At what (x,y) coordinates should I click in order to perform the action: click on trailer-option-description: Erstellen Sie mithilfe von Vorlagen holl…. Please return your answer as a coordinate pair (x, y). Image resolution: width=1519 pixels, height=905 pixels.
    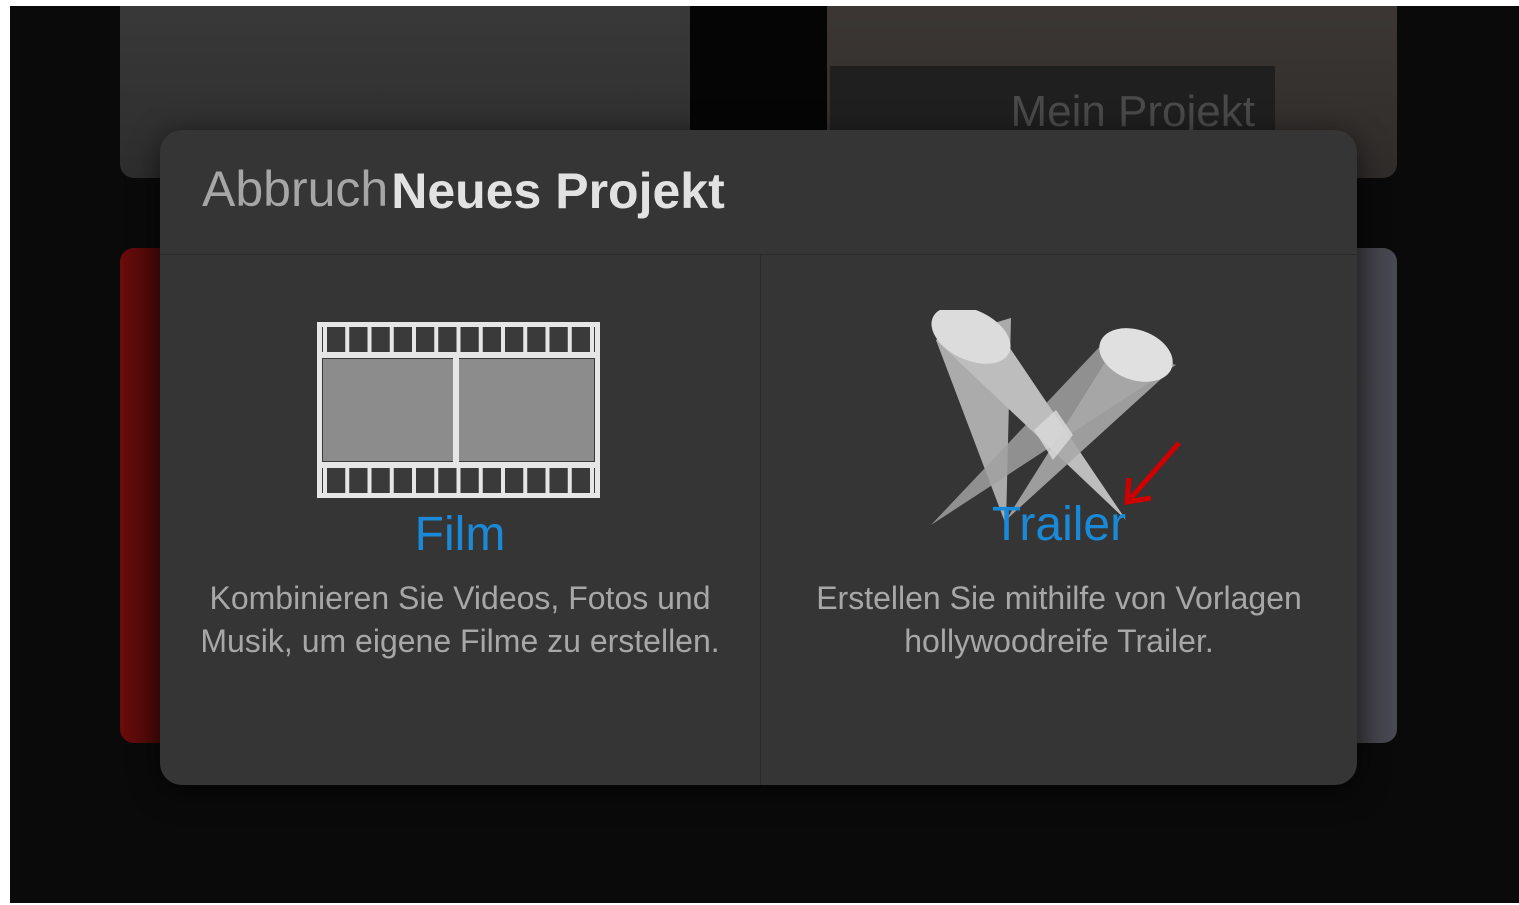
    Looking at the image, I should click on (1059, 619).